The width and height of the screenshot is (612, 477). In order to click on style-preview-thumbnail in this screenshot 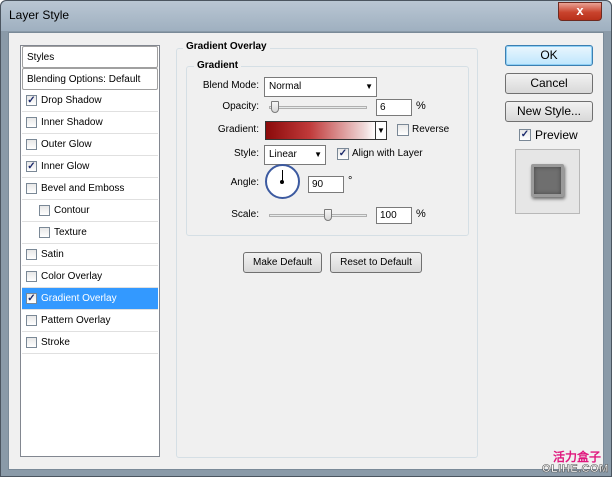, I will do `click(547, 181)`.